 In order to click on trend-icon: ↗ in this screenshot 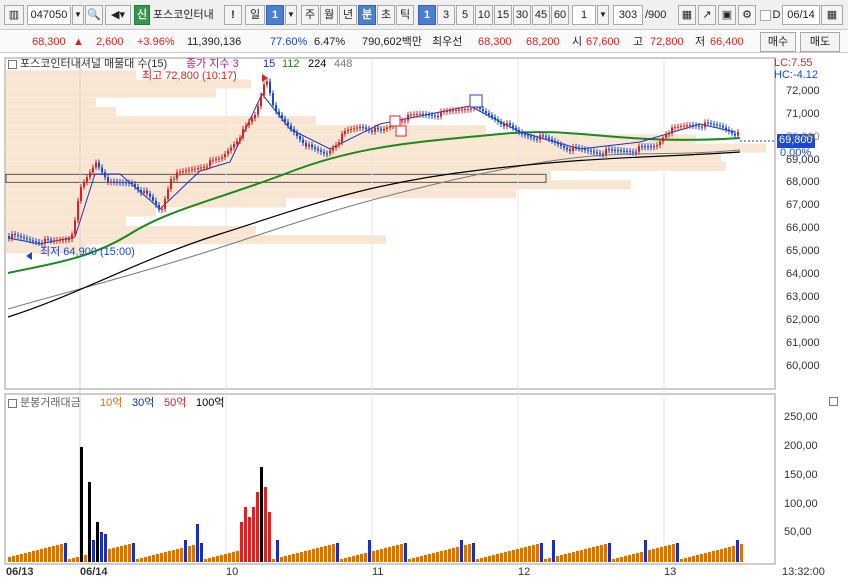, I will do `click(707, 15)`.